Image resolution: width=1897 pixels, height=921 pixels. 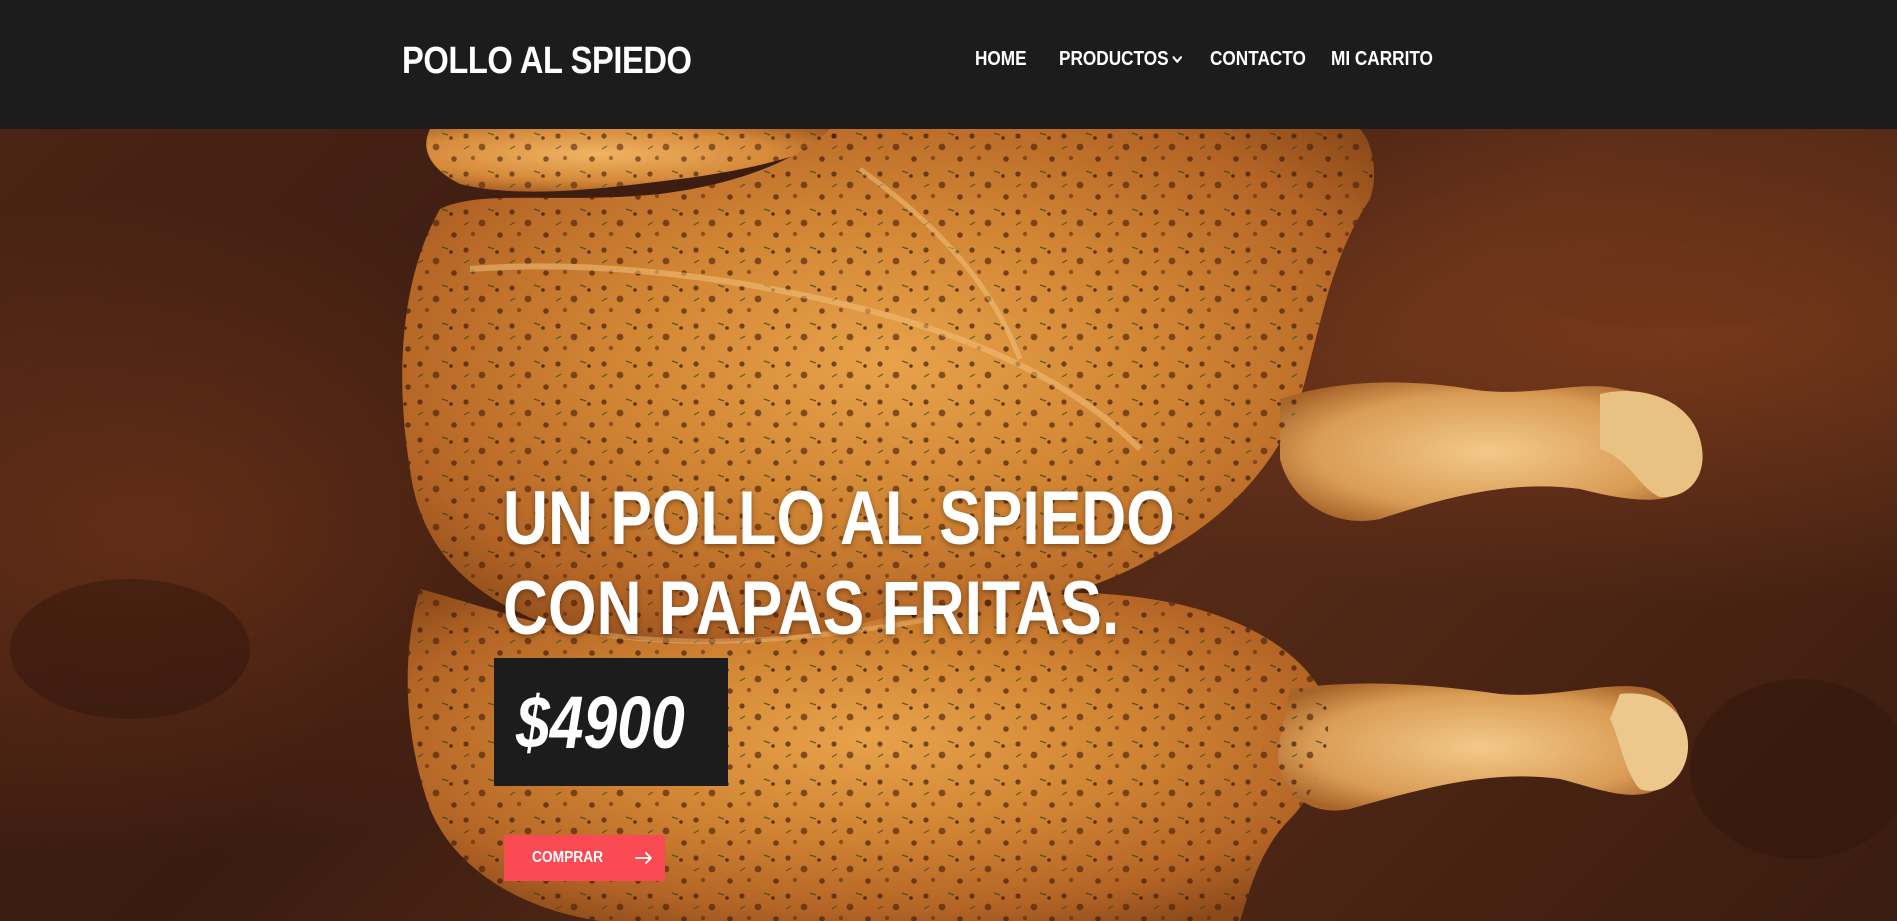 I want to click on hero-title: UN POLLO AL SPIEDO CON PAPAS FRITAS., so click(x=839, y=564).